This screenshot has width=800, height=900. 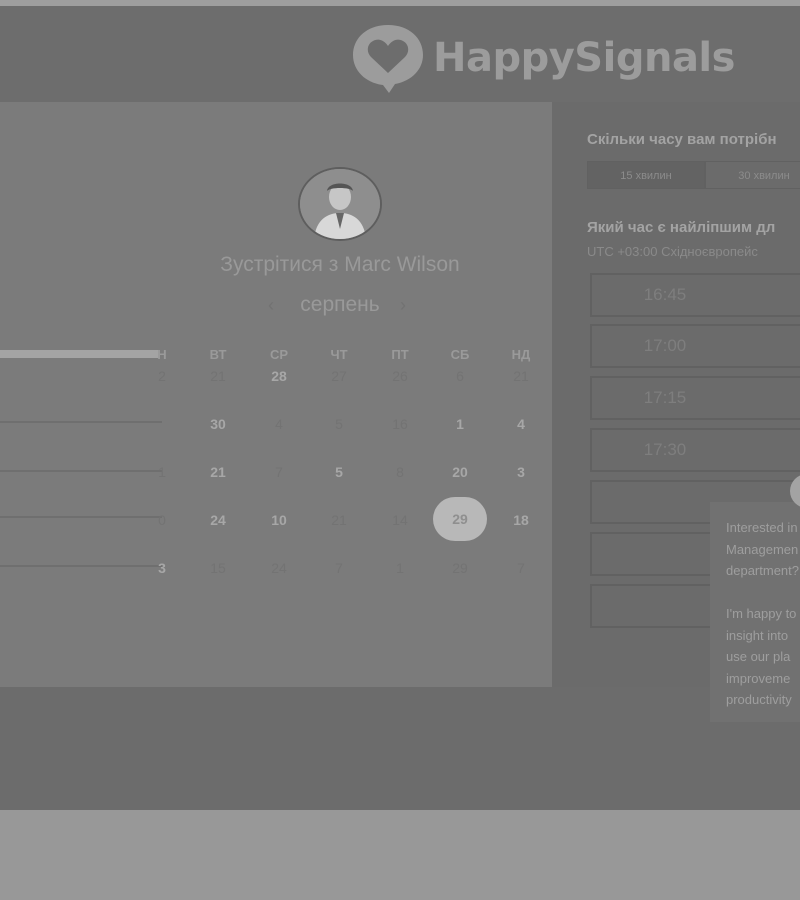 What do you see at coordinates (162, 354) in the screenshot?
I see `weekday-label: Н` at bounding box center [162, 354].